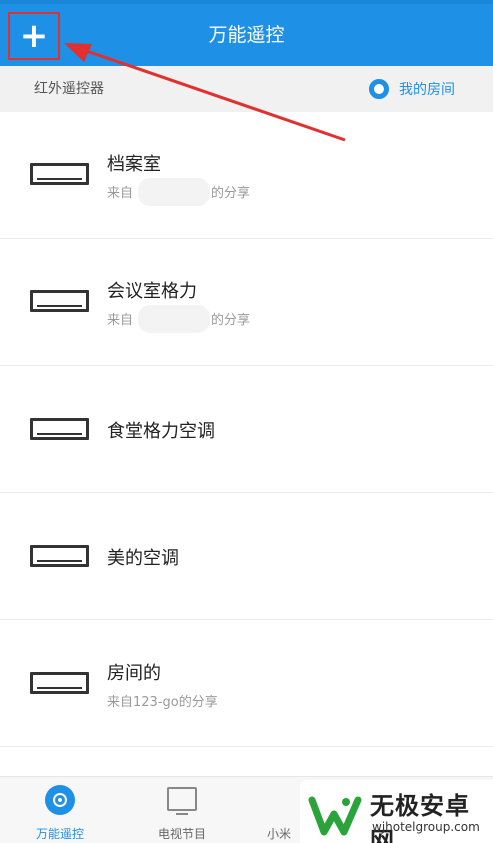 This screenshot has height=843, width=493. I want to click on tab-tv-programs: 电视节目, so click(182, 810).